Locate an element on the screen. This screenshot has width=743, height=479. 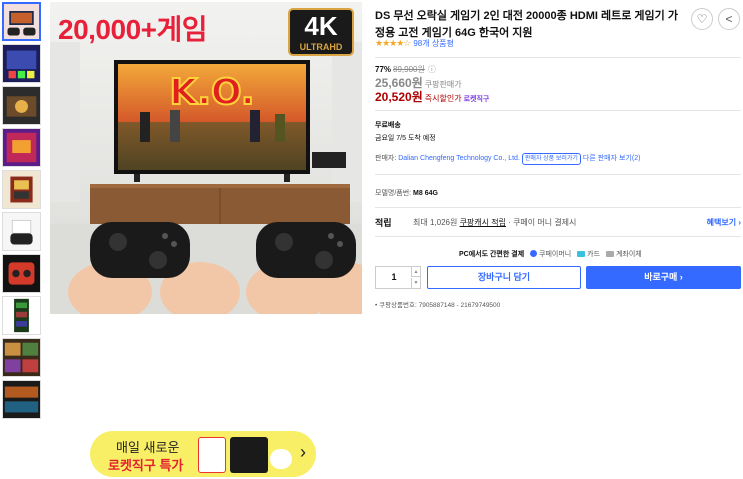
banner-line2: 로켓직구 특가 is located at coordinates (146, 465).